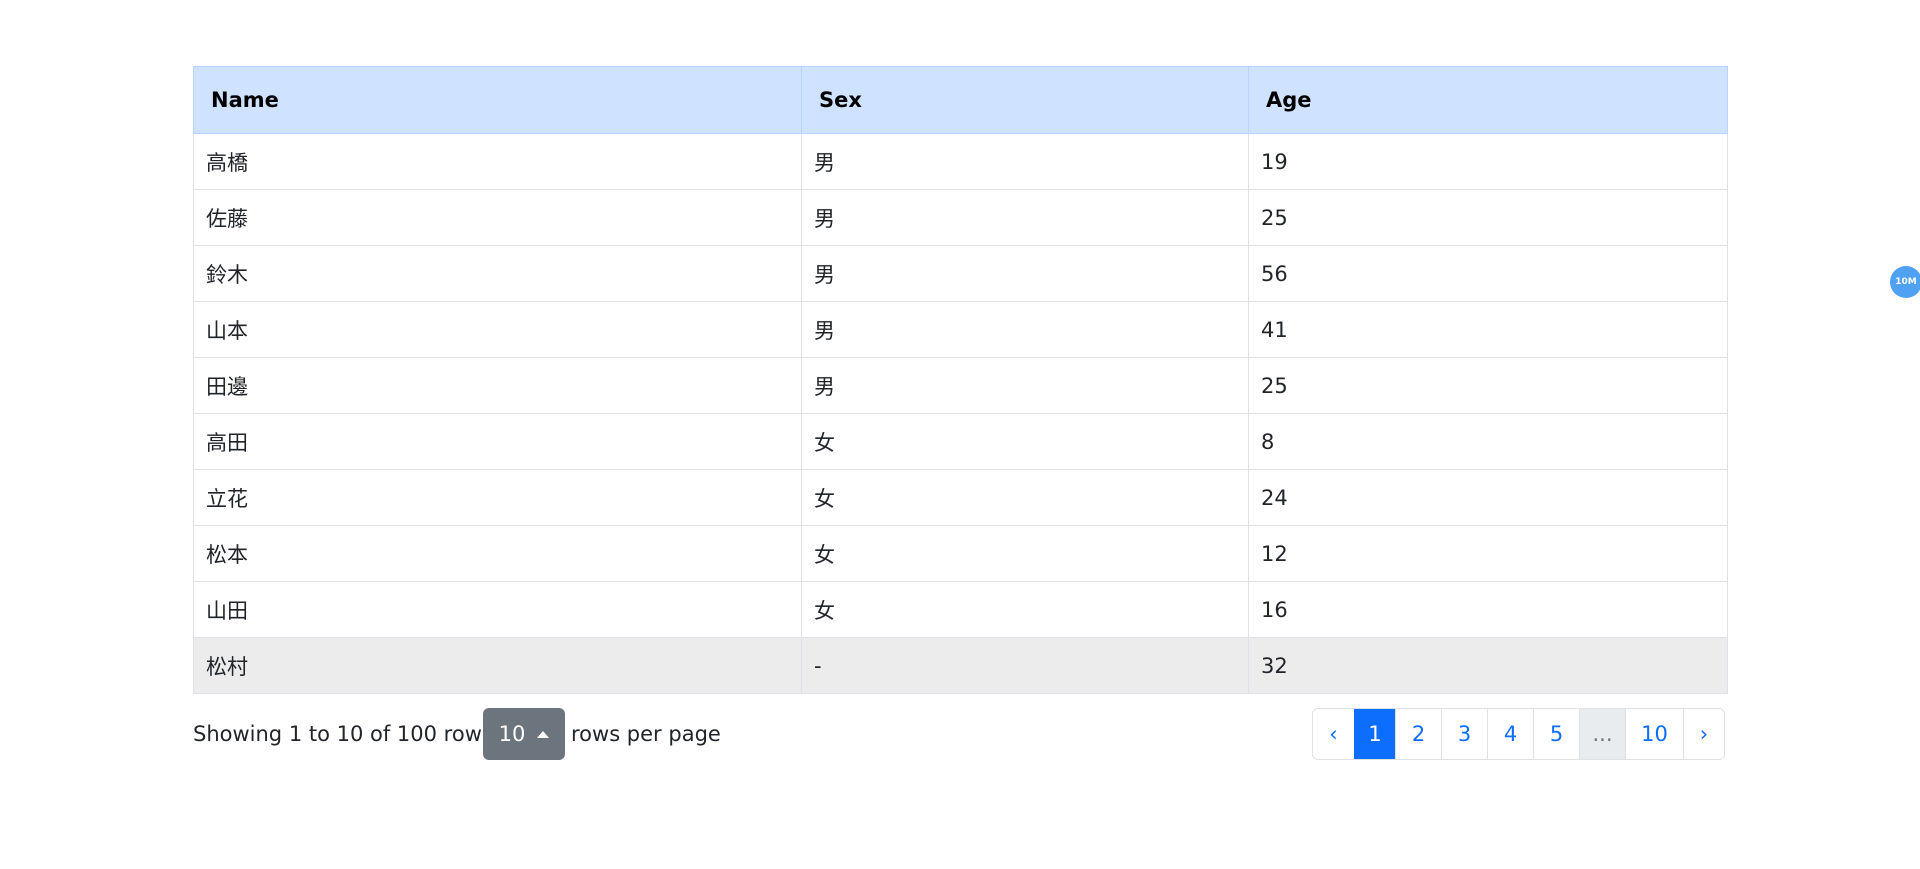 This screenshot has width=1920, height=869. What do you see at coordinates (1488, 100) in the screenshot?
I see `column-header-age: Age` at bounding box center [1488, 100].